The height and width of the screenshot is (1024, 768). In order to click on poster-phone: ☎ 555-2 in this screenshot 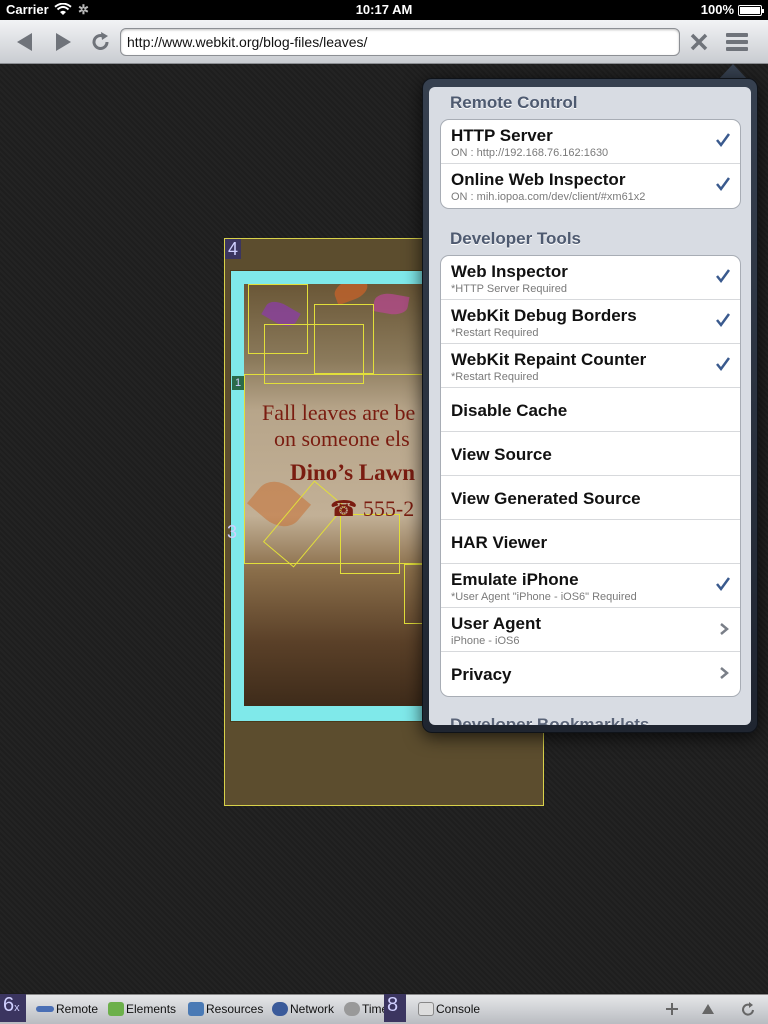, I will do `click(372, 508)`.